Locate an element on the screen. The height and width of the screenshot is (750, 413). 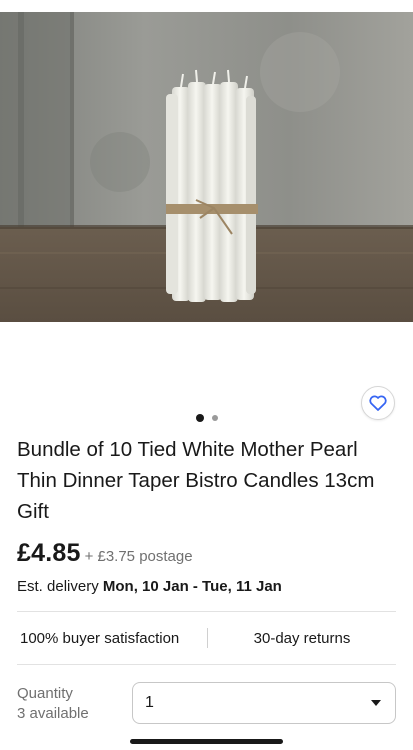
divider-bottom is located at coordinates (206, 664).